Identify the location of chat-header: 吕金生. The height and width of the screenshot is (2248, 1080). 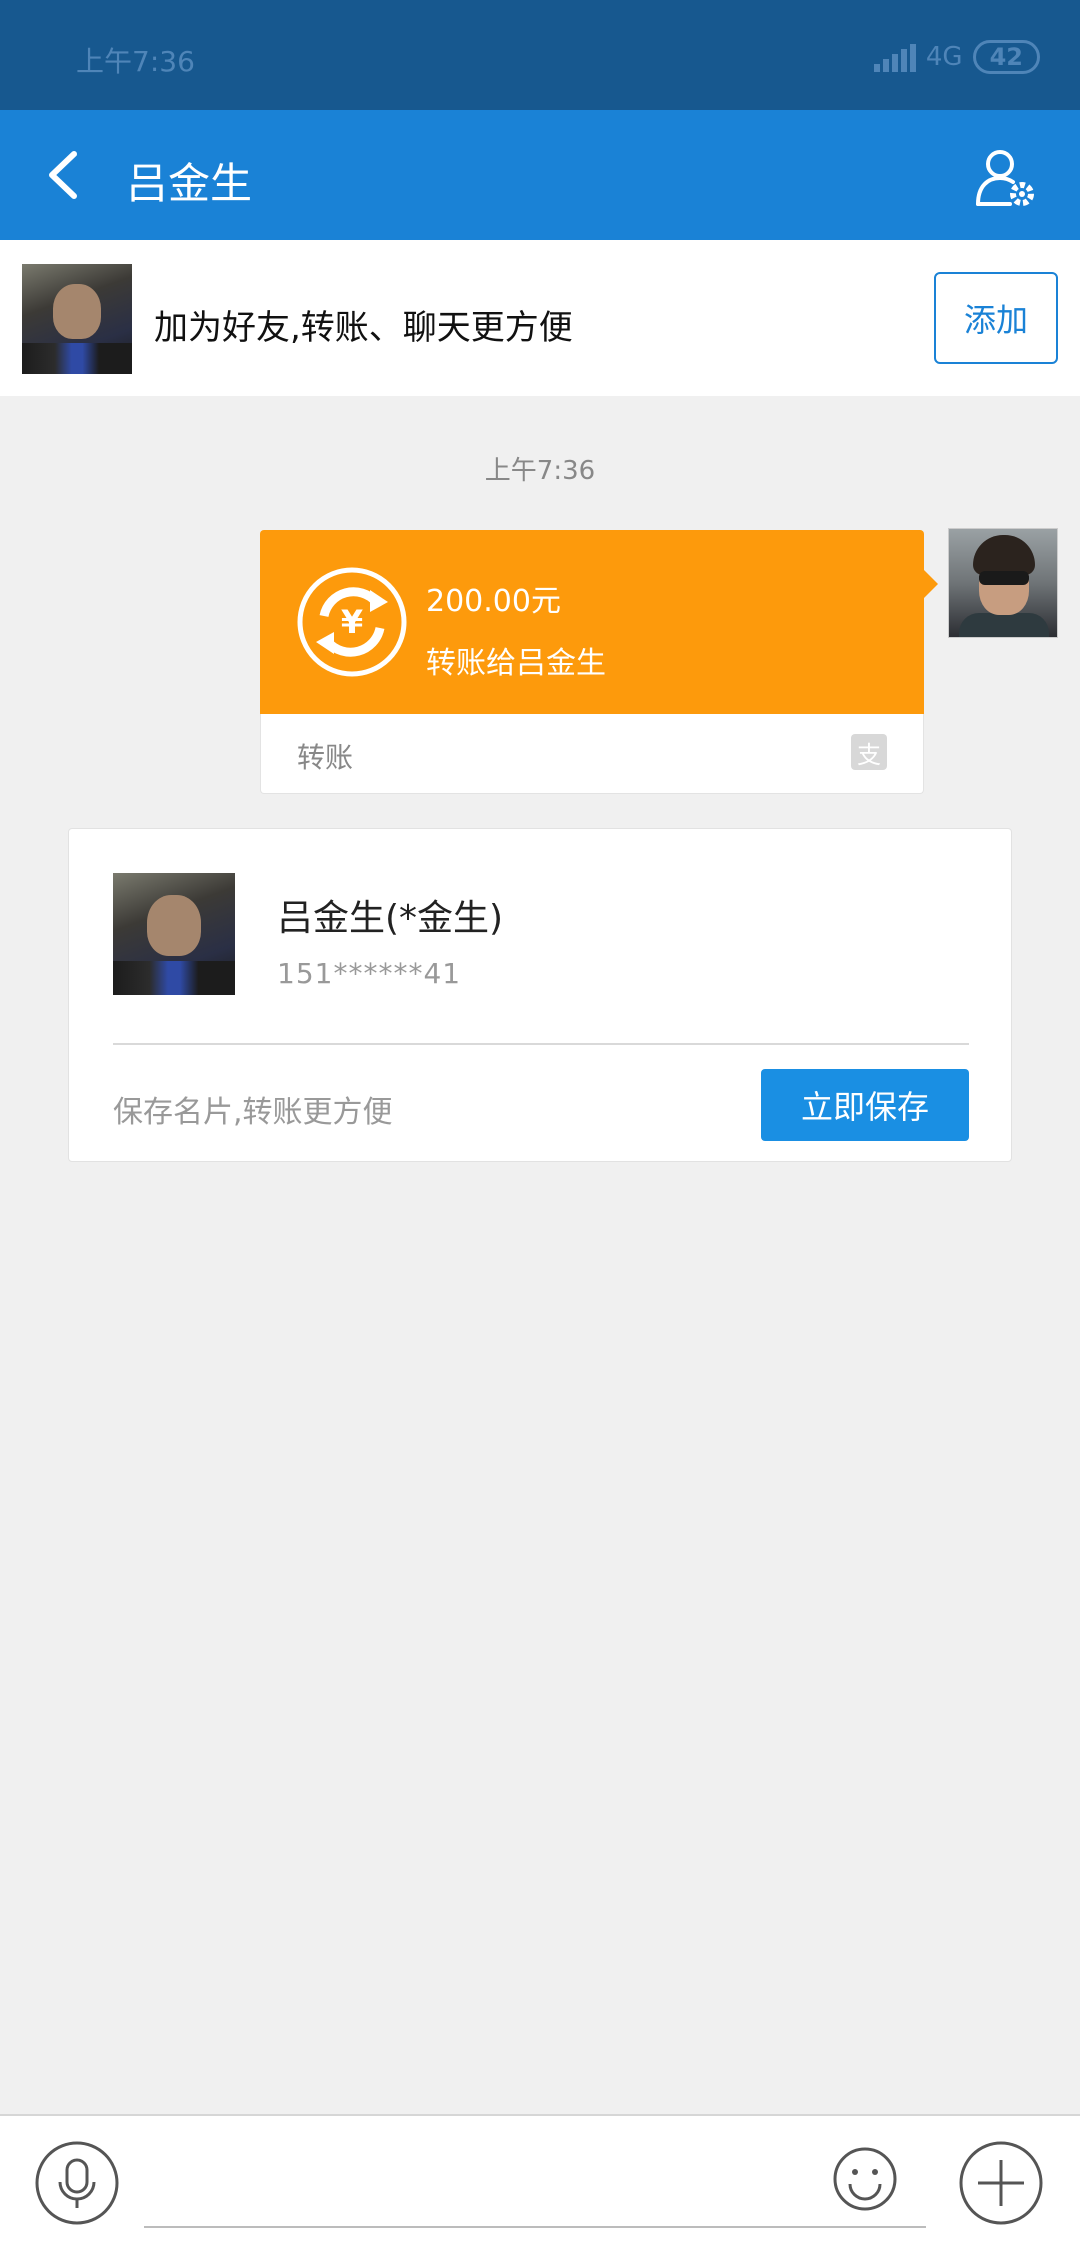
(540, 175).